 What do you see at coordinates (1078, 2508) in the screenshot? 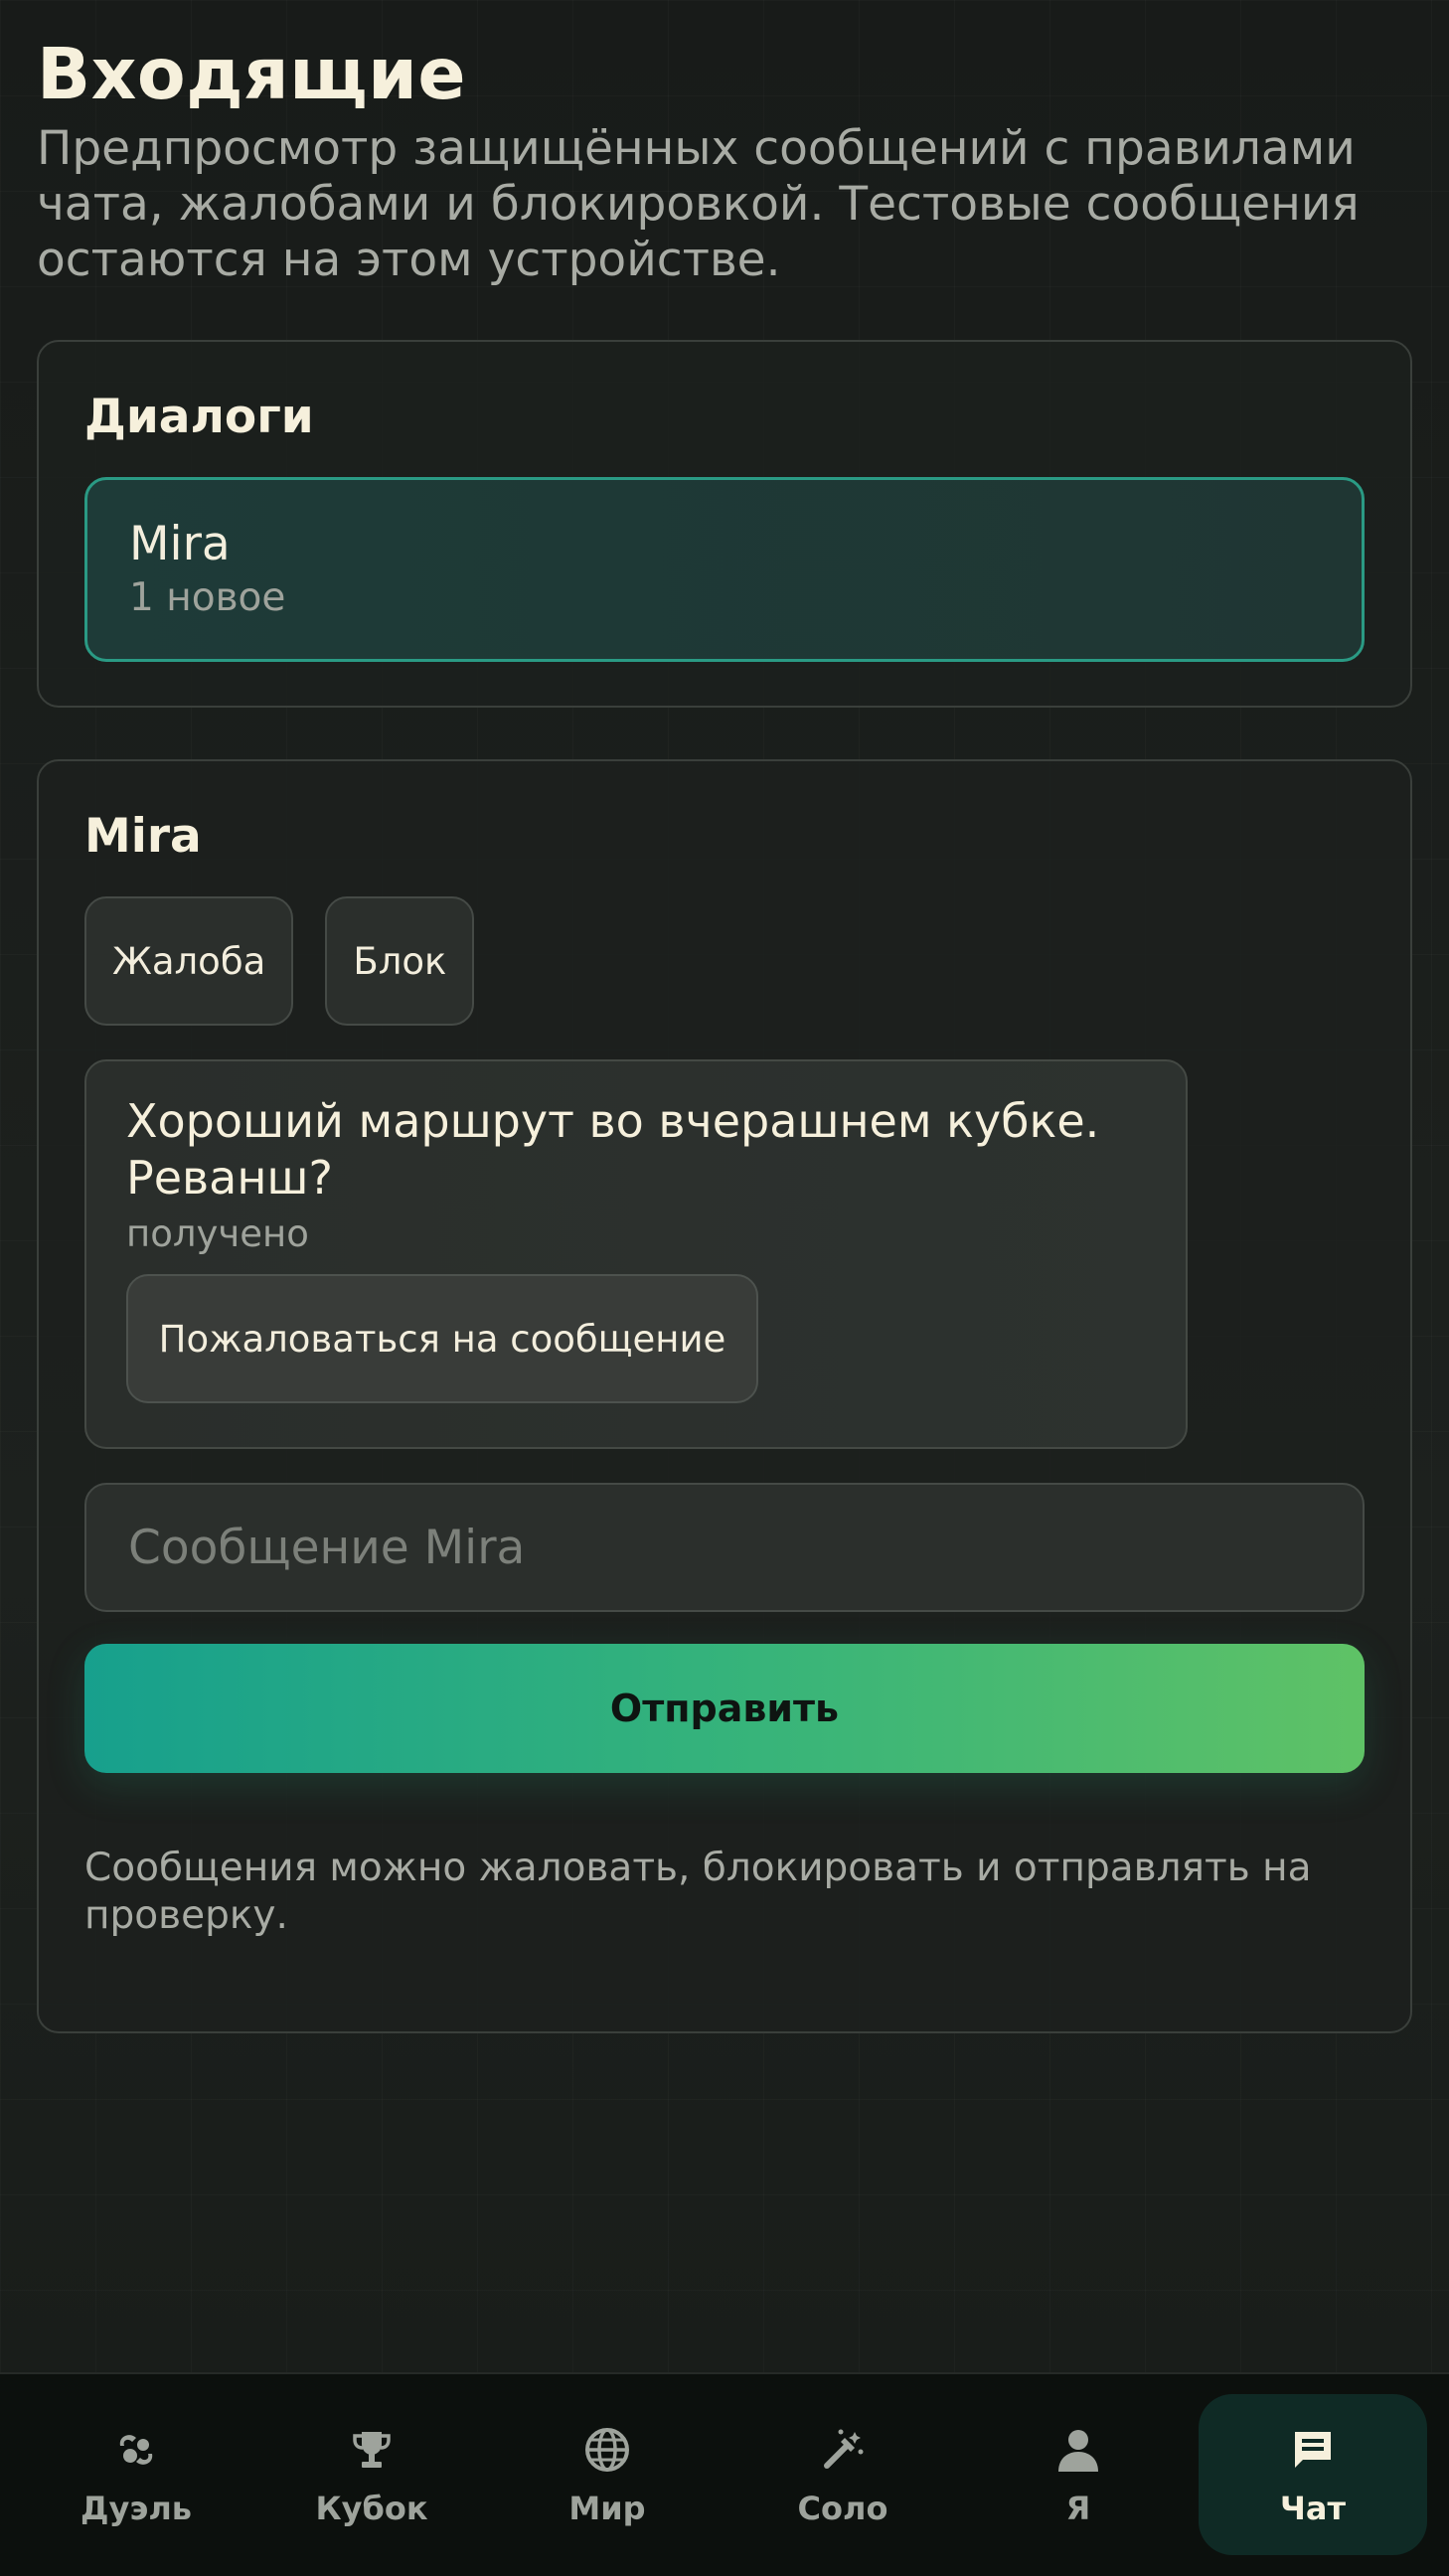
I see `nav-label-me: Я` at bounding box center [1078, 2508].